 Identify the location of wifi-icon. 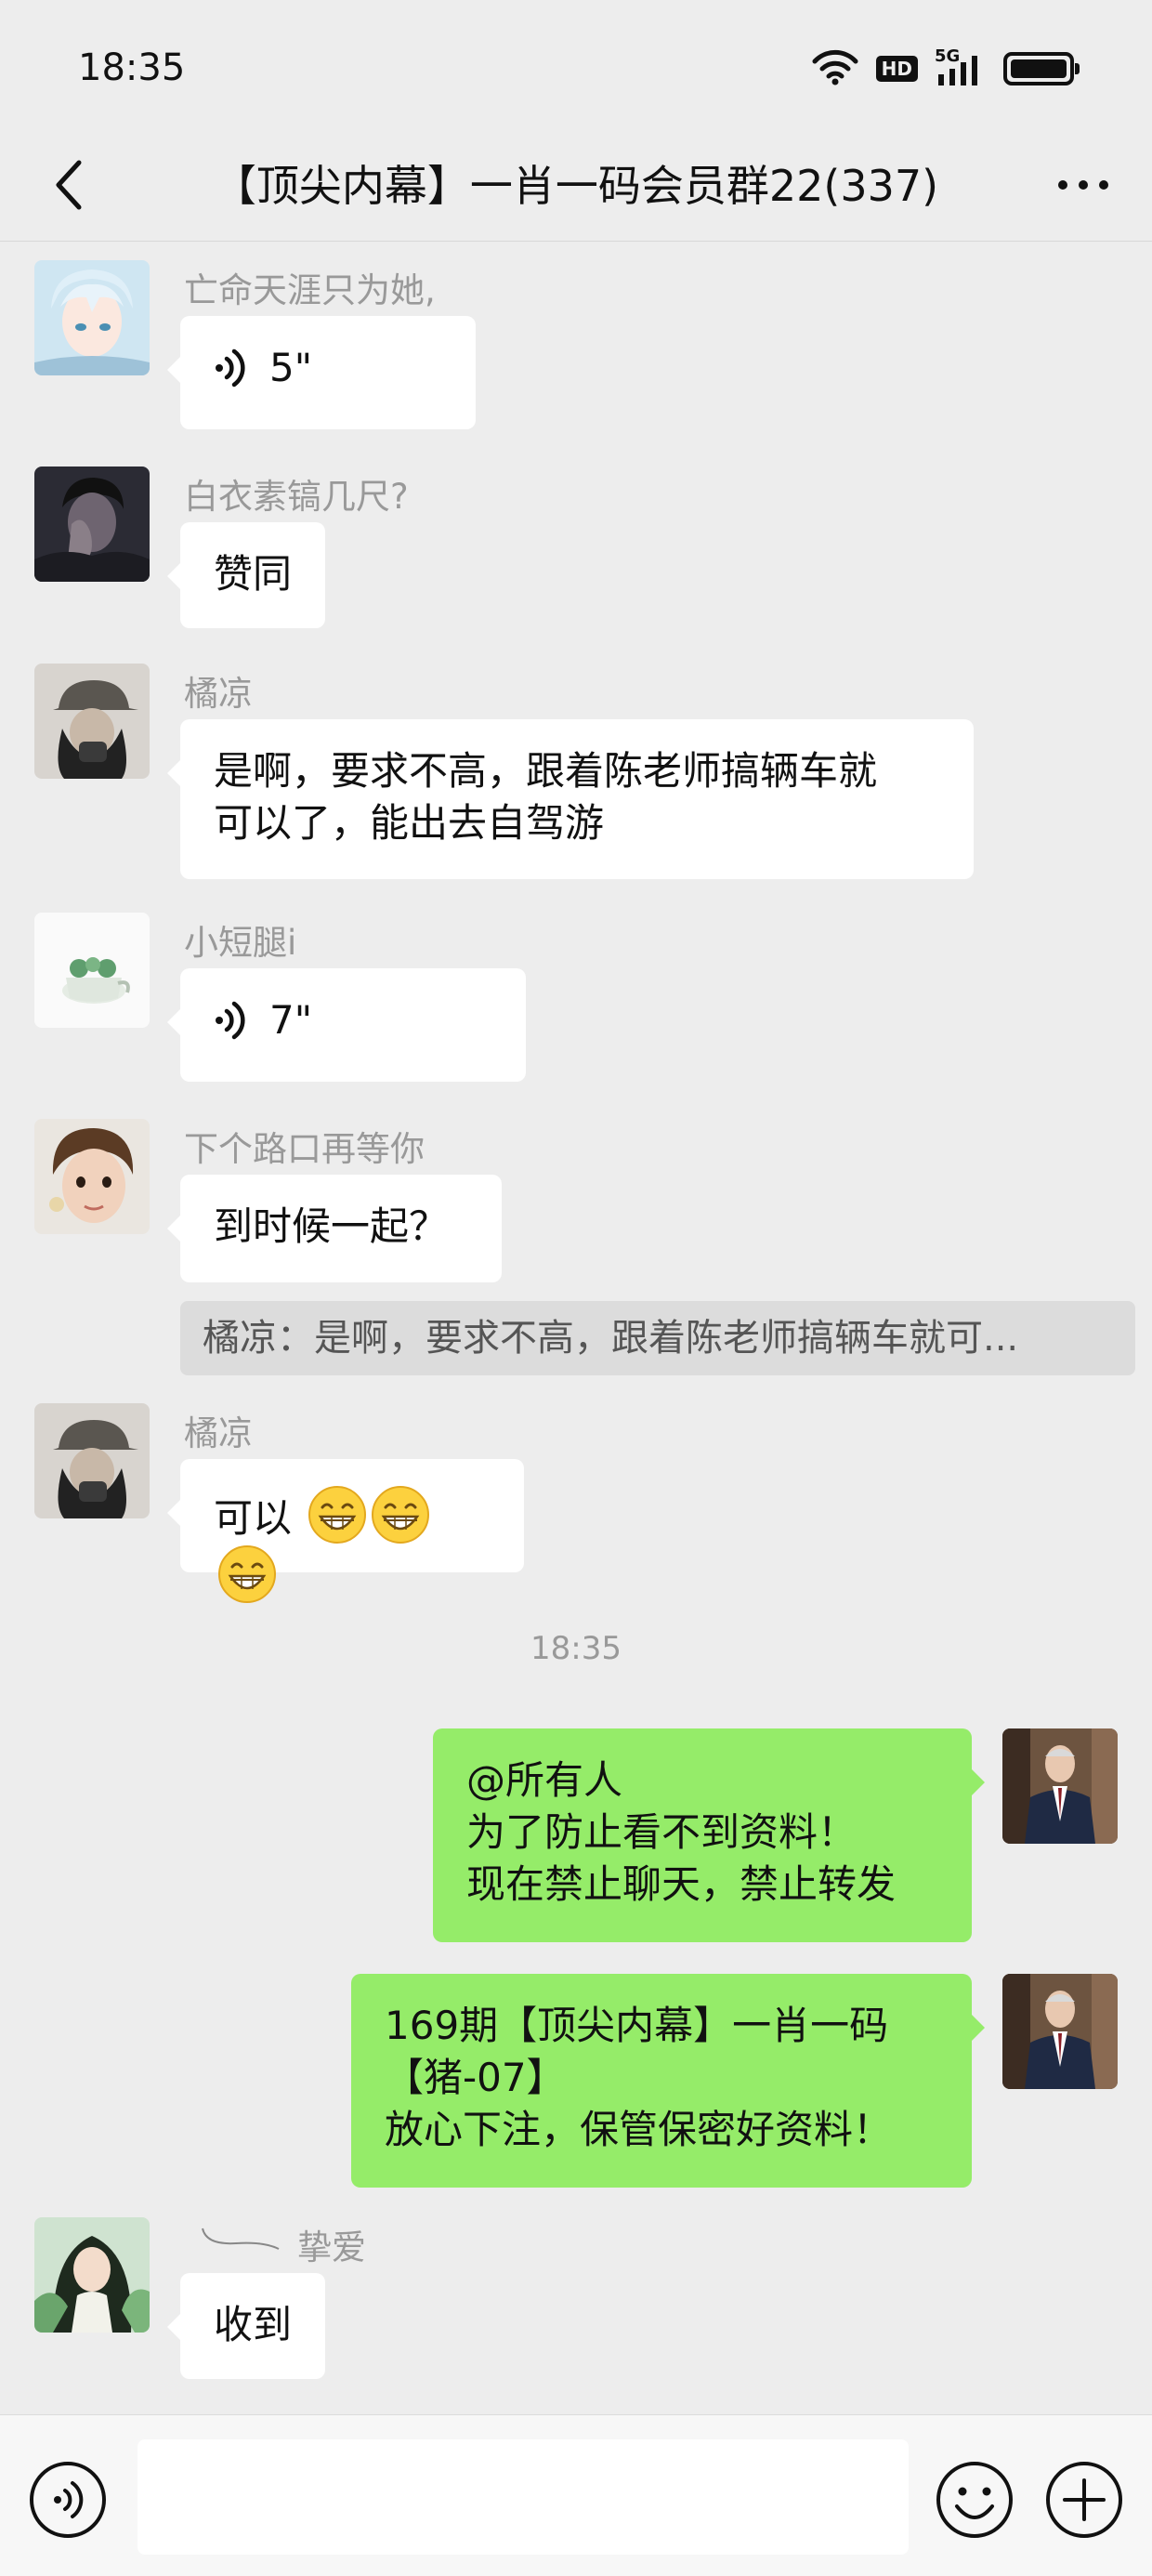
(835, 68).